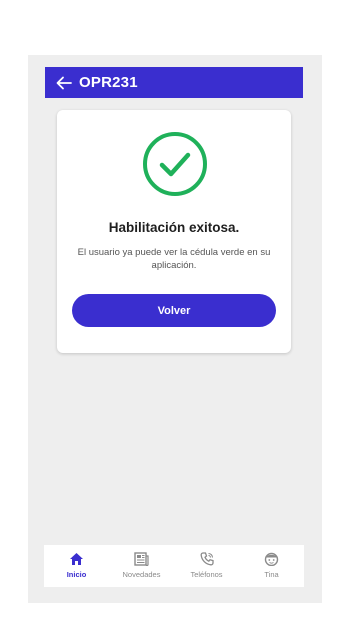 The width and height of the screenshot is (350, 622). Describe the element at coordinates (271, 574) in the screenshot. I see `nav-label: Tina` at that location.